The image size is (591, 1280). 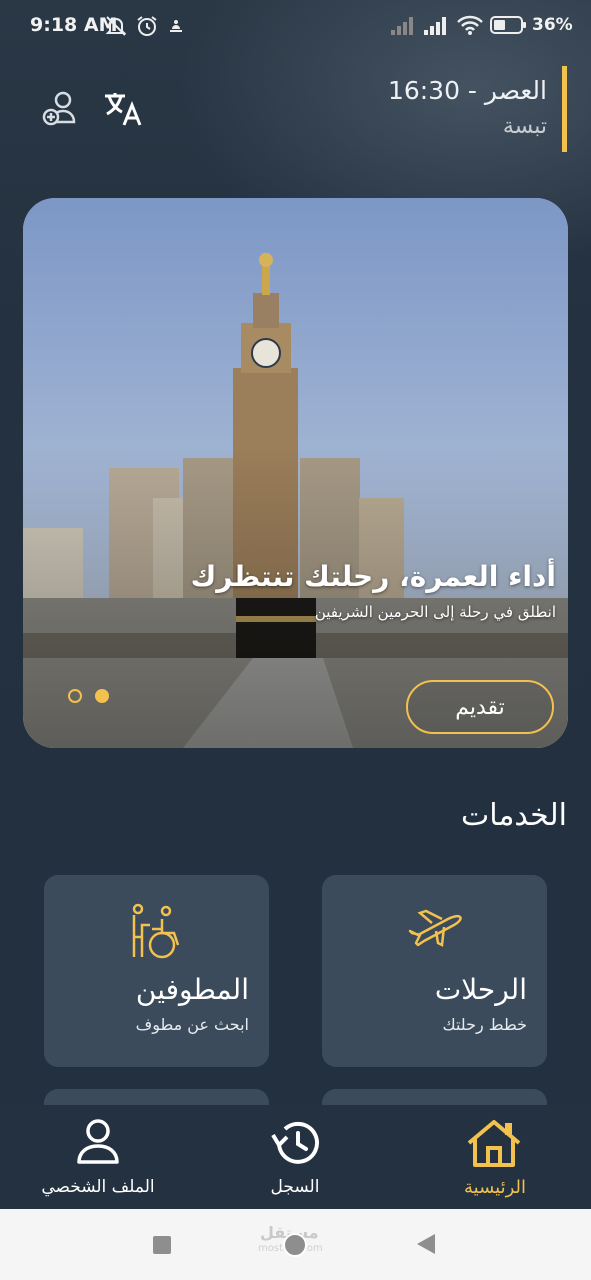 I want to click on alarm-icon, so click(x=147, y=28).